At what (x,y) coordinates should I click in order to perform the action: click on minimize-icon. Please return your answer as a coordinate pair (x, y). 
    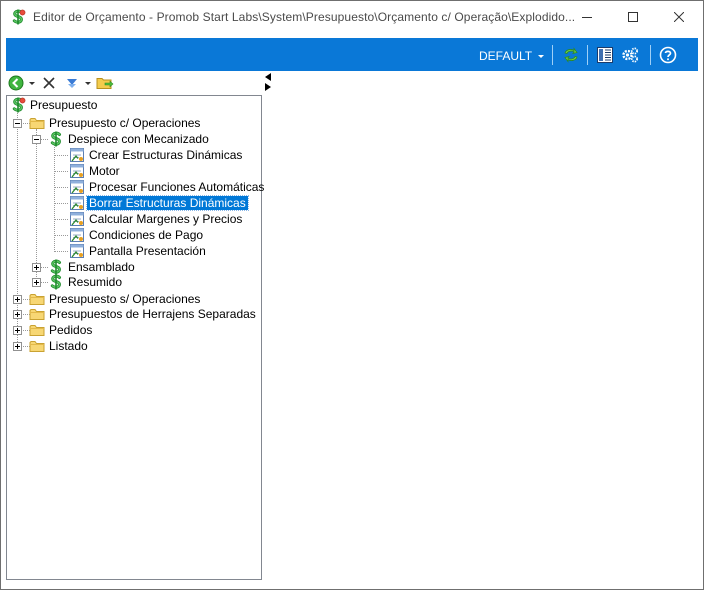
    Looking at the image, I should click on (587, 17).